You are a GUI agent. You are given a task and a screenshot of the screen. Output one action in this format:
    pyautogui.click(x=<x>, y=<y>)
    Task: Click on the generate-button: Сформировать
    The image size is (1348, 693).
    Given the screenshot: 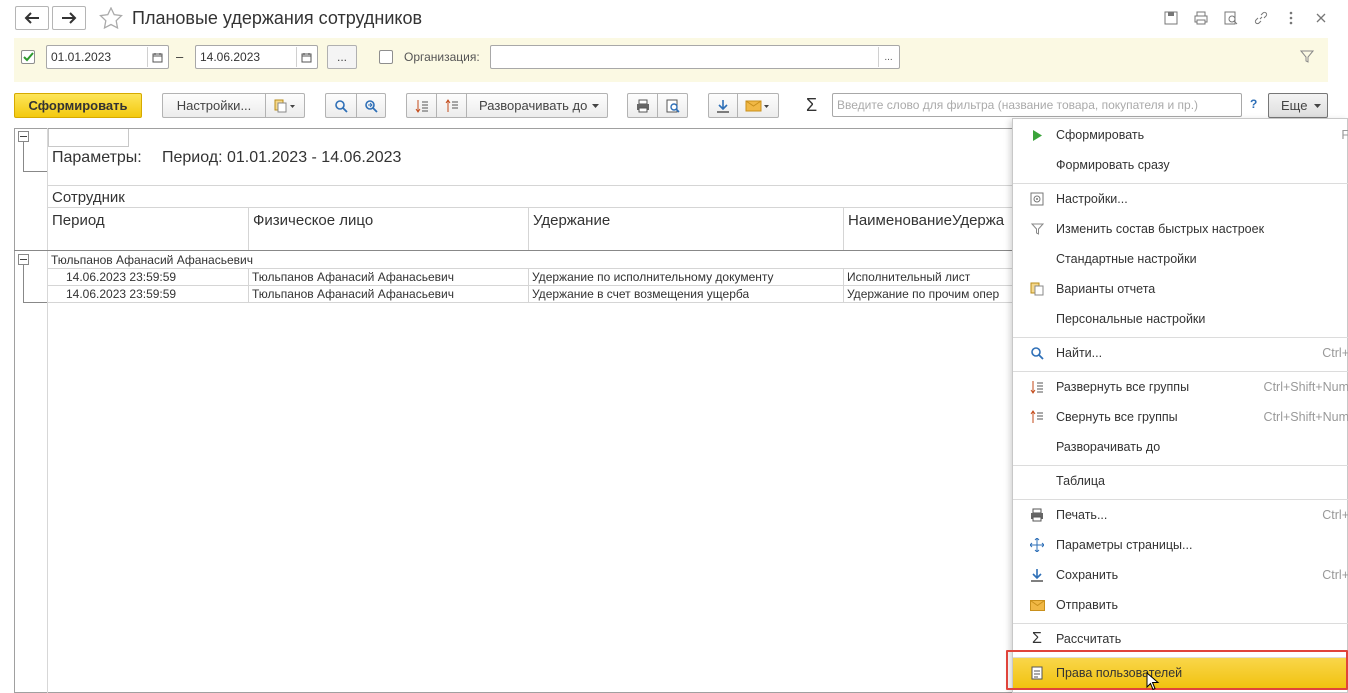 What is the action you would take?
    pyautogui.click(x=78, y=105)
    